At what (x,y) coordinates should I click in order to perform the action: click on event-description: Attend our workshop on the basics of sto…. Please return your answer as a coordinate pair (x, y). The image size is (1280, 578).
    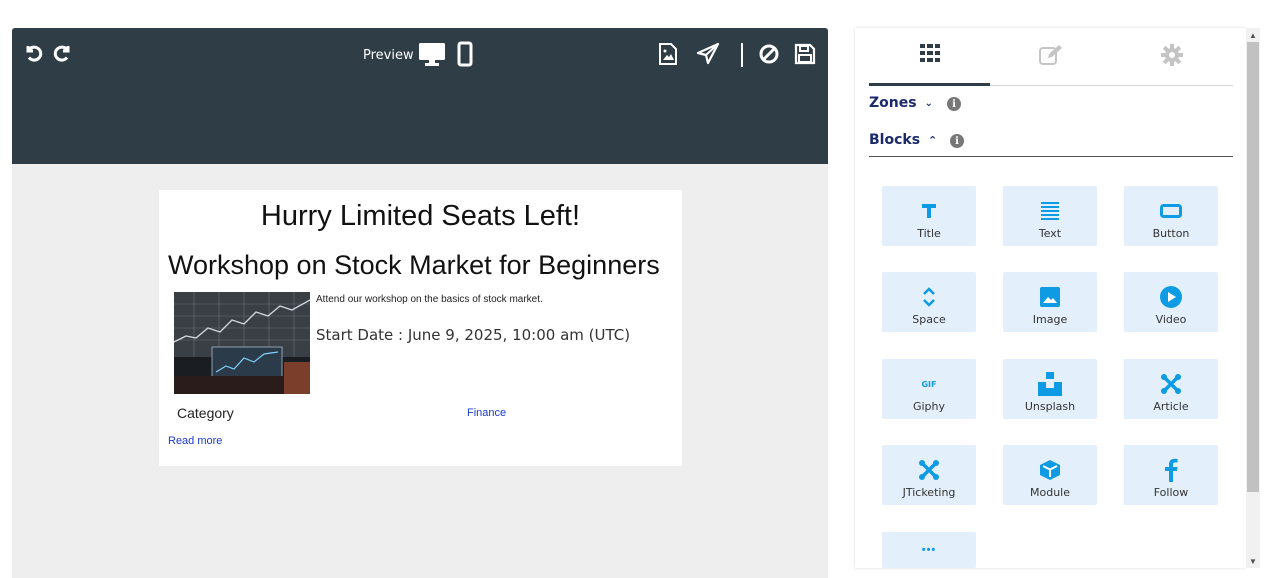
    Looking at the image, I should click on (429, 299).